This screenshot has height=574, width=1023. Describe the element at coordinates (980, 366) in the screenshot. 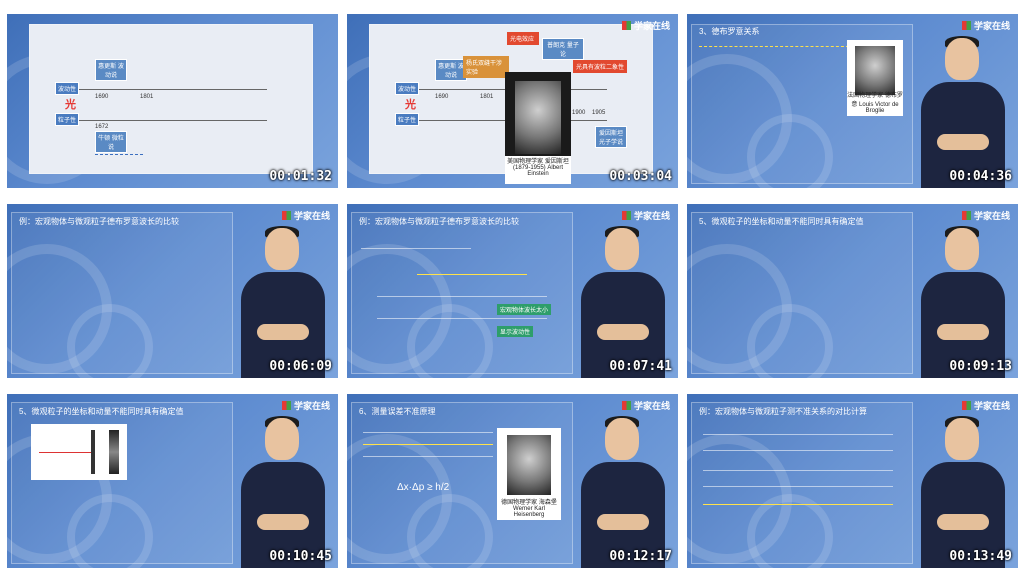

I see `timestamp: 00:09:13` at that location.